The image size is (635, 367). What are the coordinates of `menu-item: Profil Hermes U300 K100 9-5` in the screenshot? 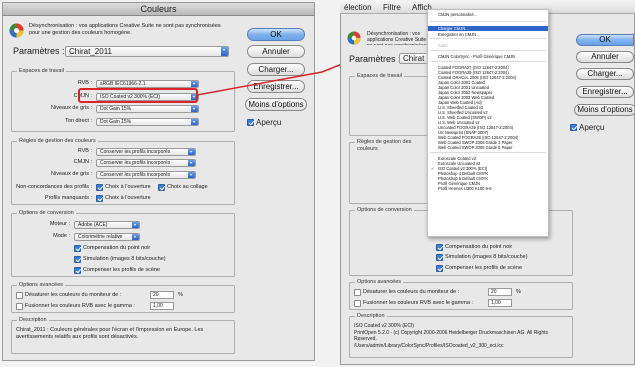 It's located at (488, 188).